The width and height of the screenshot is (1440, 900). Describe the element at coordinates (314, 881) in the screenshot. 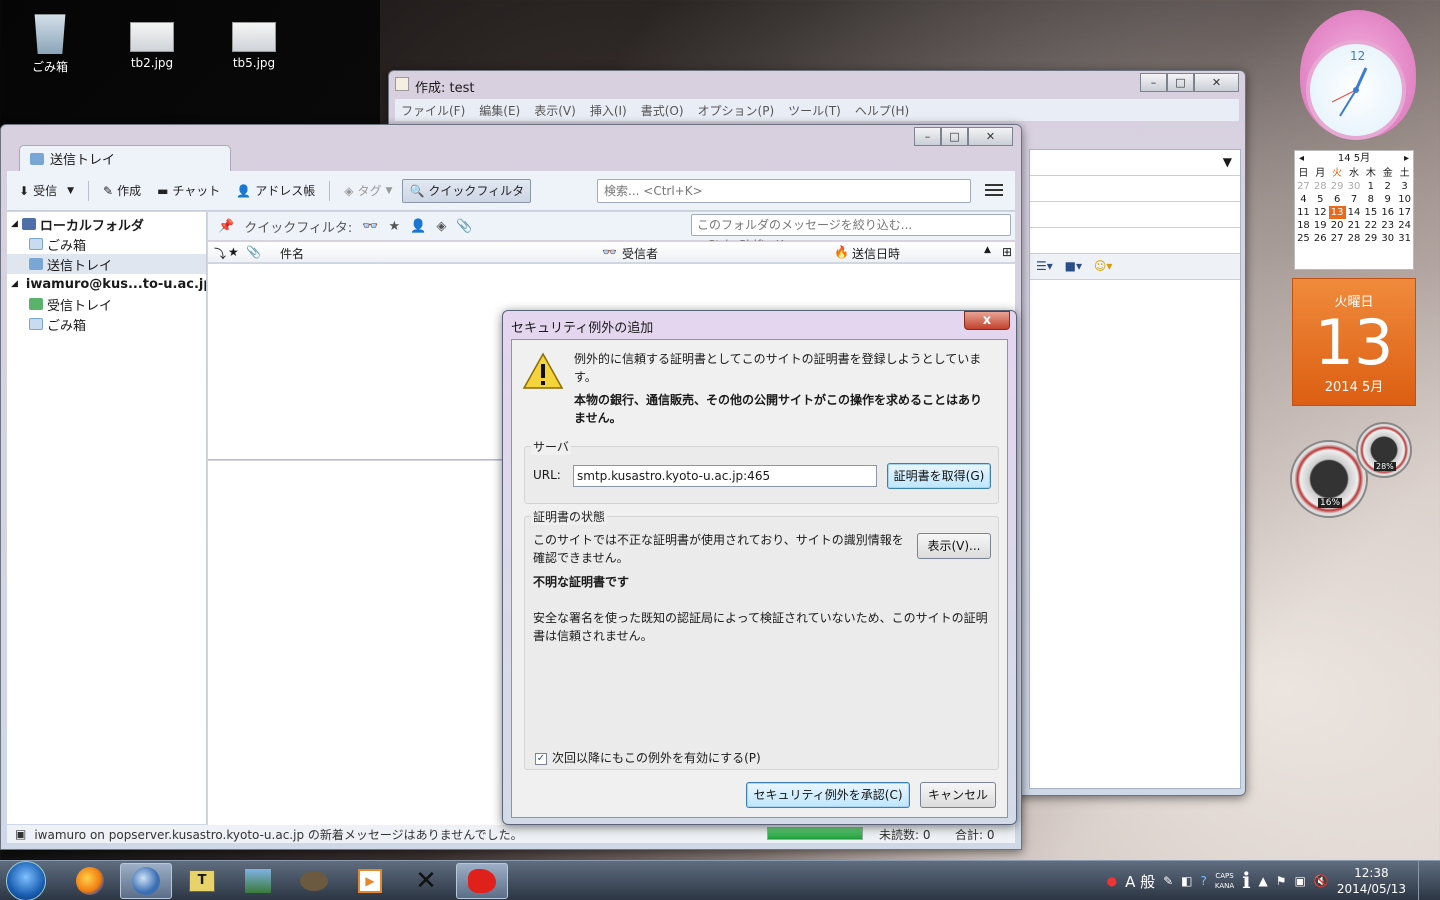

I see `taskbar-gimp` at that location.